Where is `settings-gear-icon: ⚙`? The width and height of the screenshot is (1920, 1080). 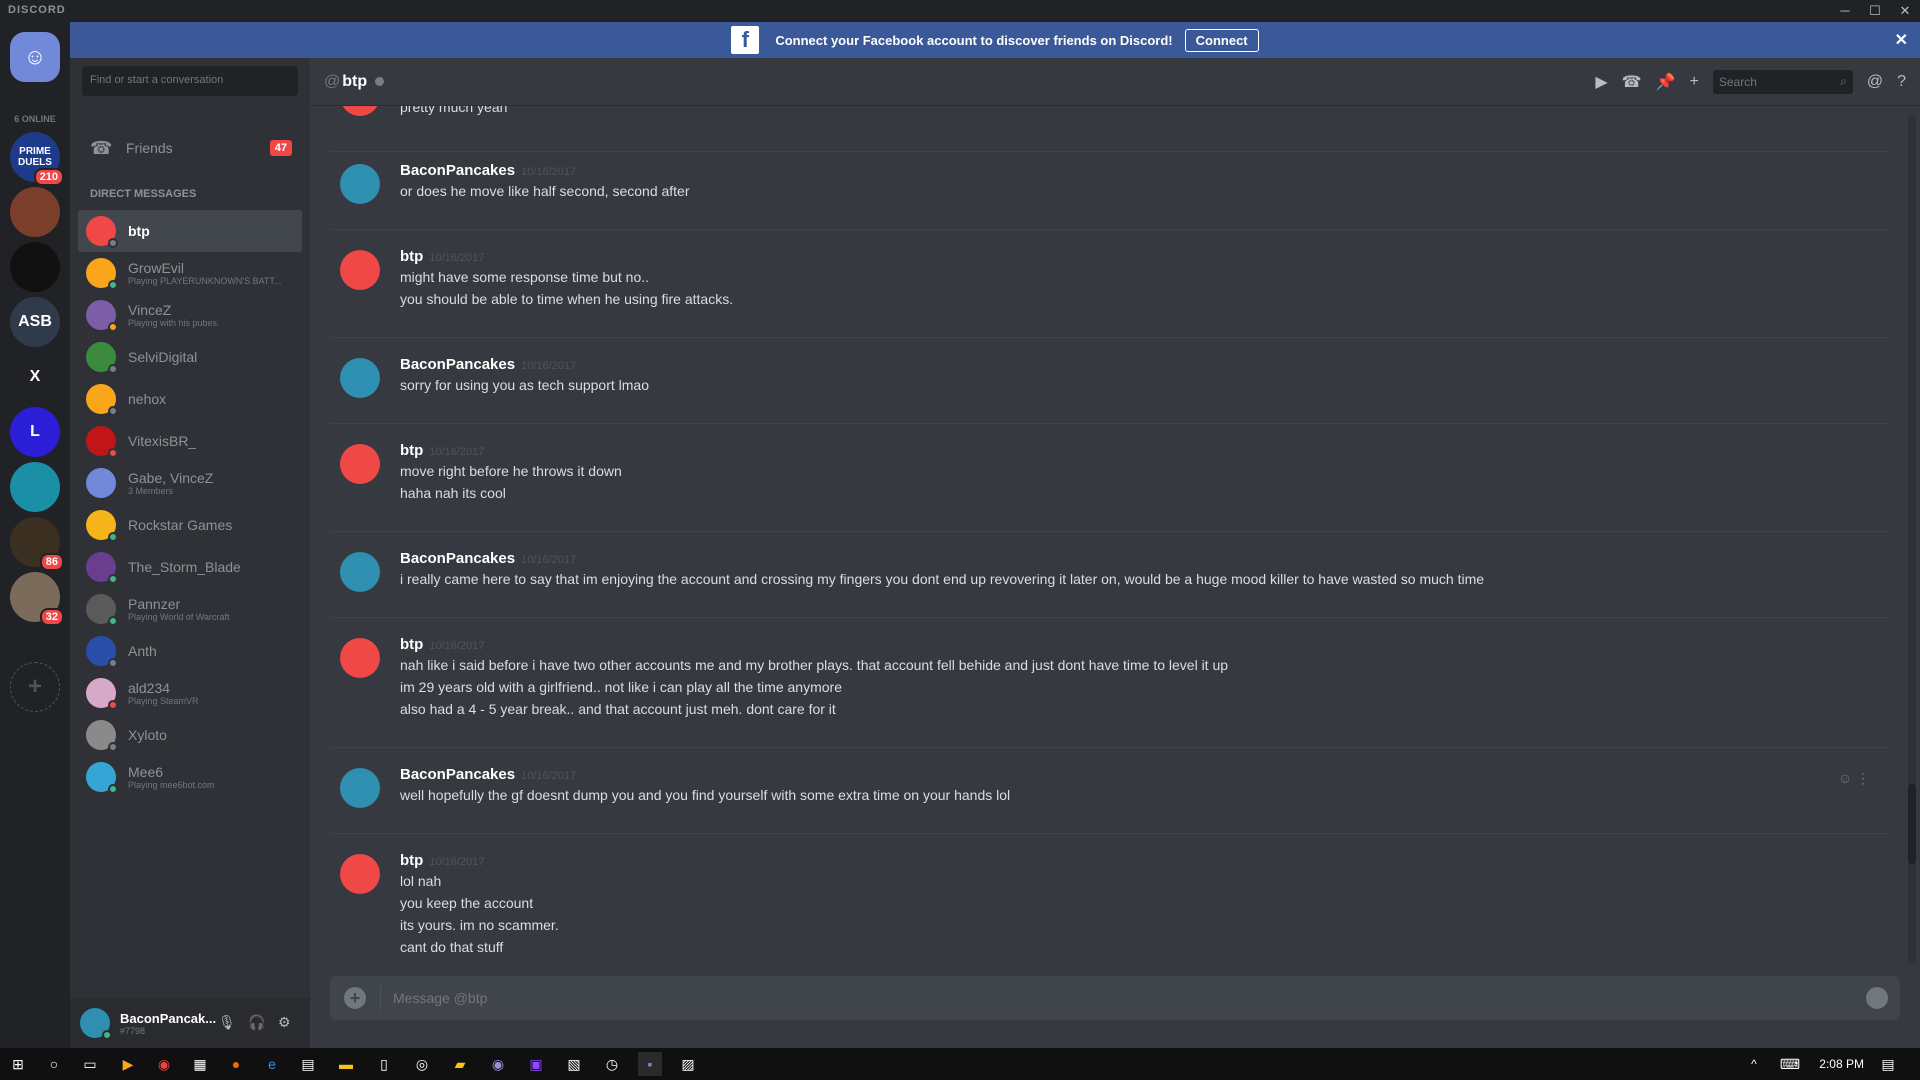 settings-gear-icon: ⚙ is located at coordinates (284, 1022).